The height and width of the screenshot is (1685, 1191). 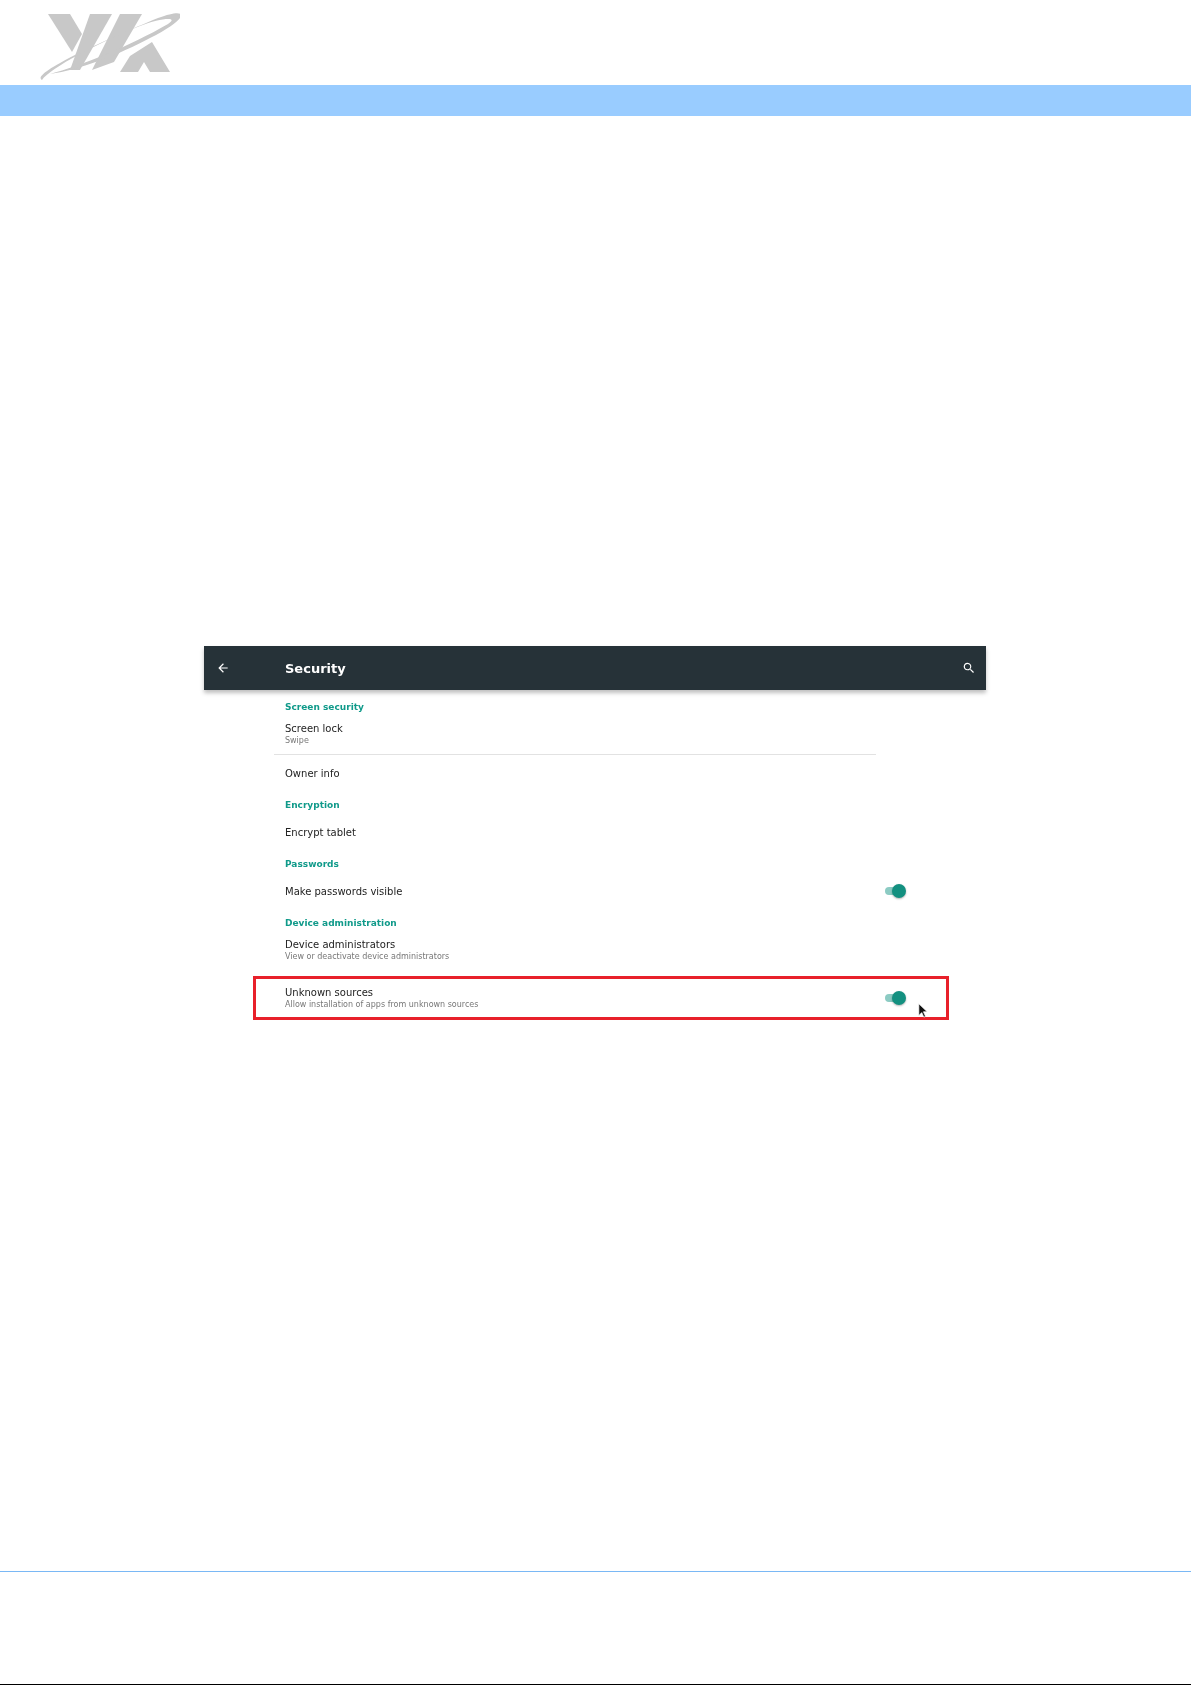 What do you see at coordinates (341, 944) in the screenshot?
I see `setting-title: Device administrators` at bounding box center [341, 944].